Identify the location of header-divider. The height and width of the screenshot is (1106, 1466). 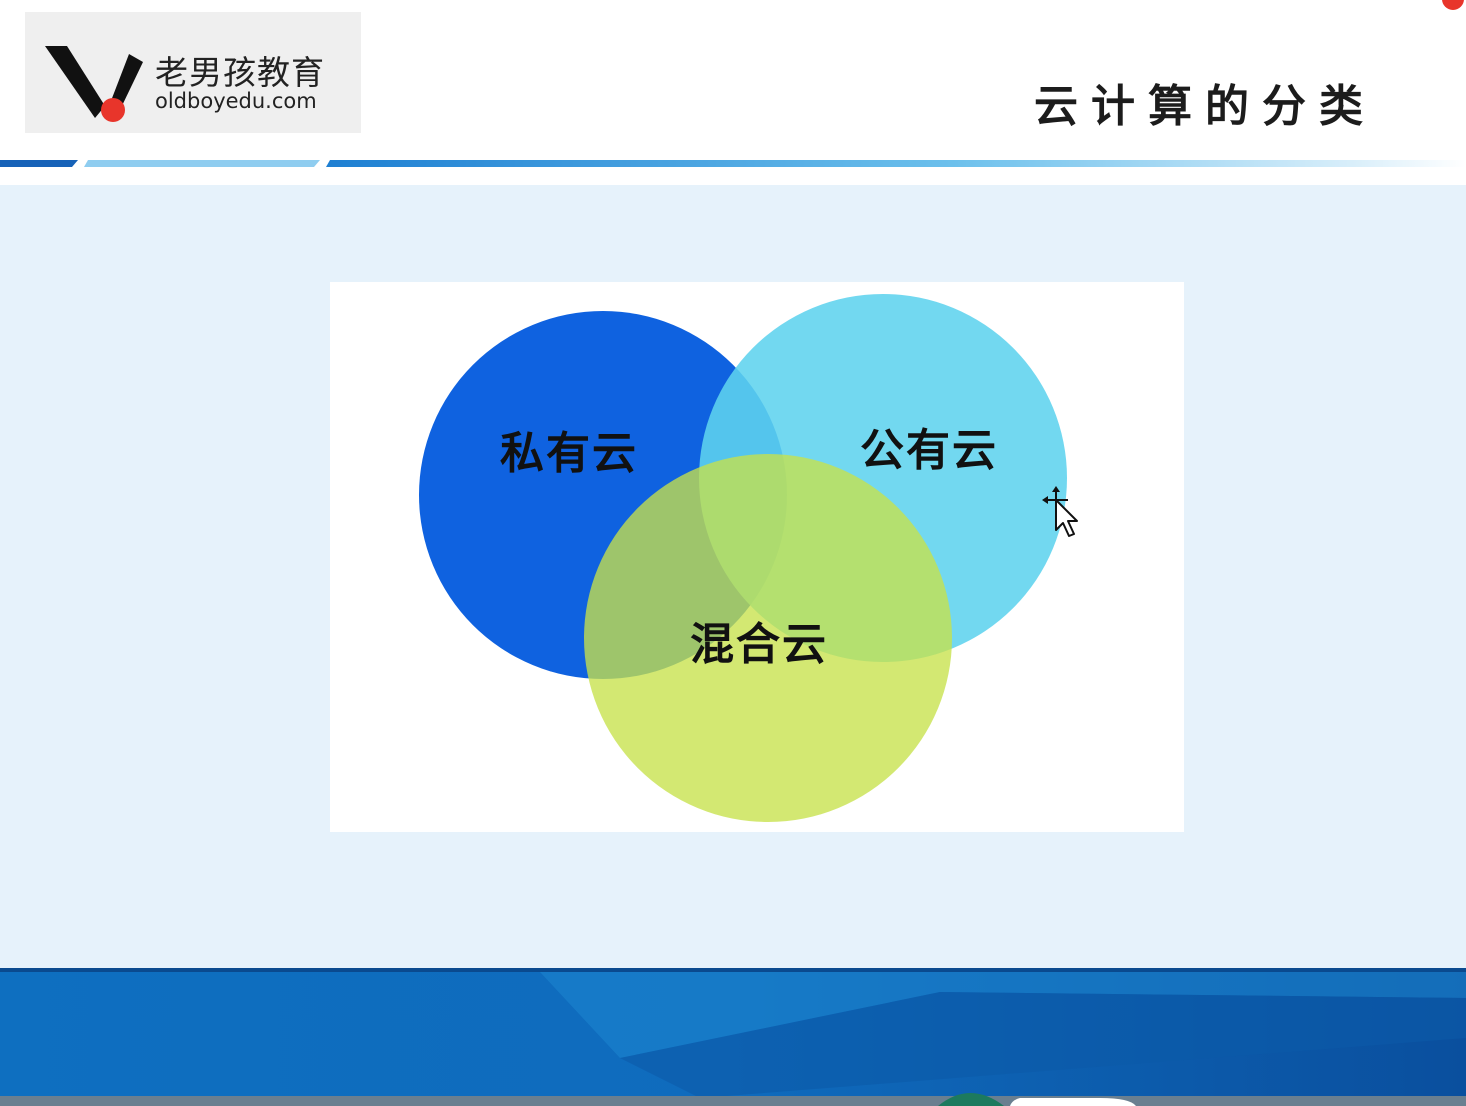
(733, 163).